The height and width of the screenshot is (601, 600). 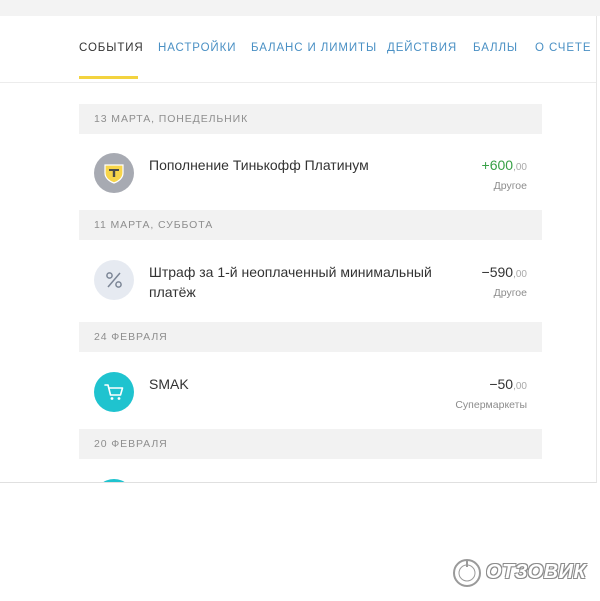 I want to click on operation-row: SMAK −50,00 Супермаркеты, so click(x=310, y=390).